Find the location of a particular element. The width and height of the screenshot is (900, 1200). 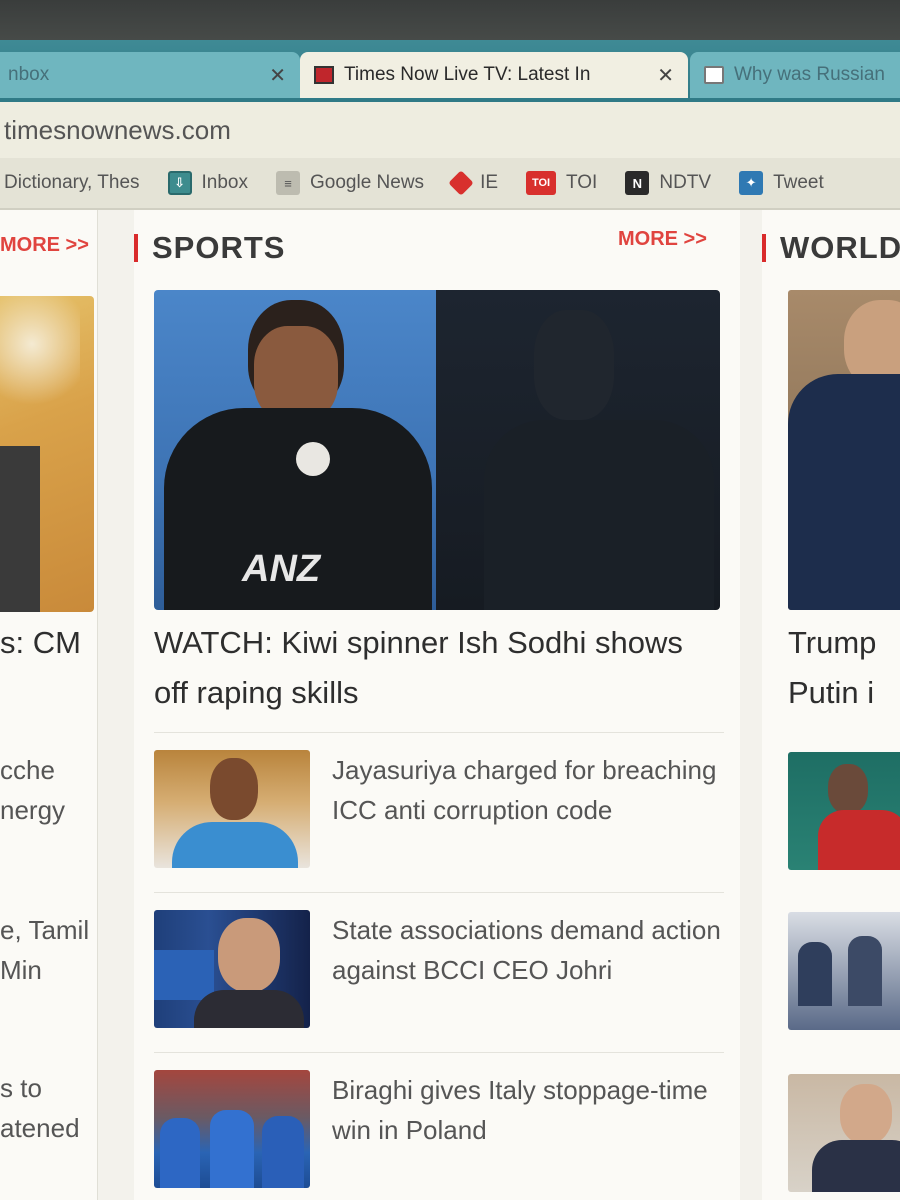

world-section-header: WORLD is located at coordinates (831, 248).